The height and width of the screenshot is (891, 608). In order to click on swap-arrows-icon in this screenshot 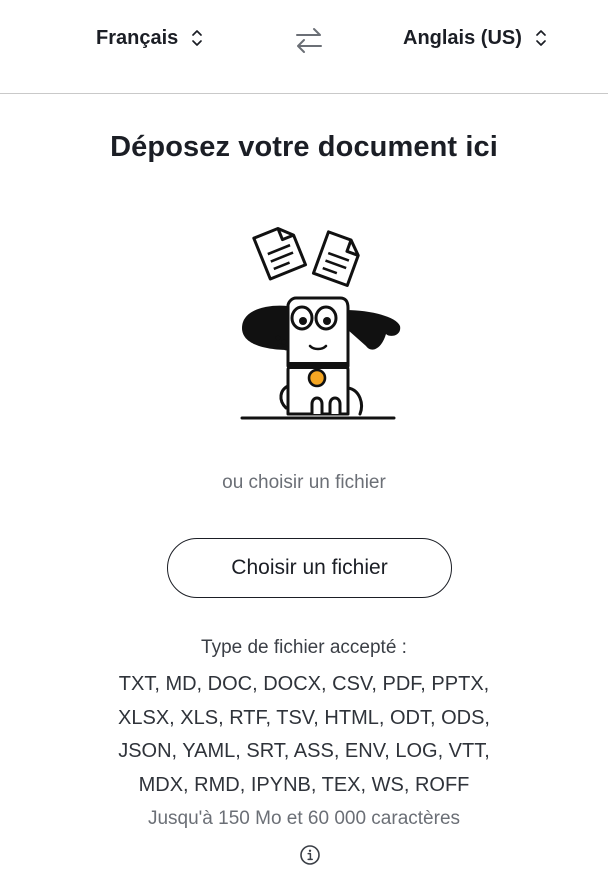, I will do `click(309, 40)`.